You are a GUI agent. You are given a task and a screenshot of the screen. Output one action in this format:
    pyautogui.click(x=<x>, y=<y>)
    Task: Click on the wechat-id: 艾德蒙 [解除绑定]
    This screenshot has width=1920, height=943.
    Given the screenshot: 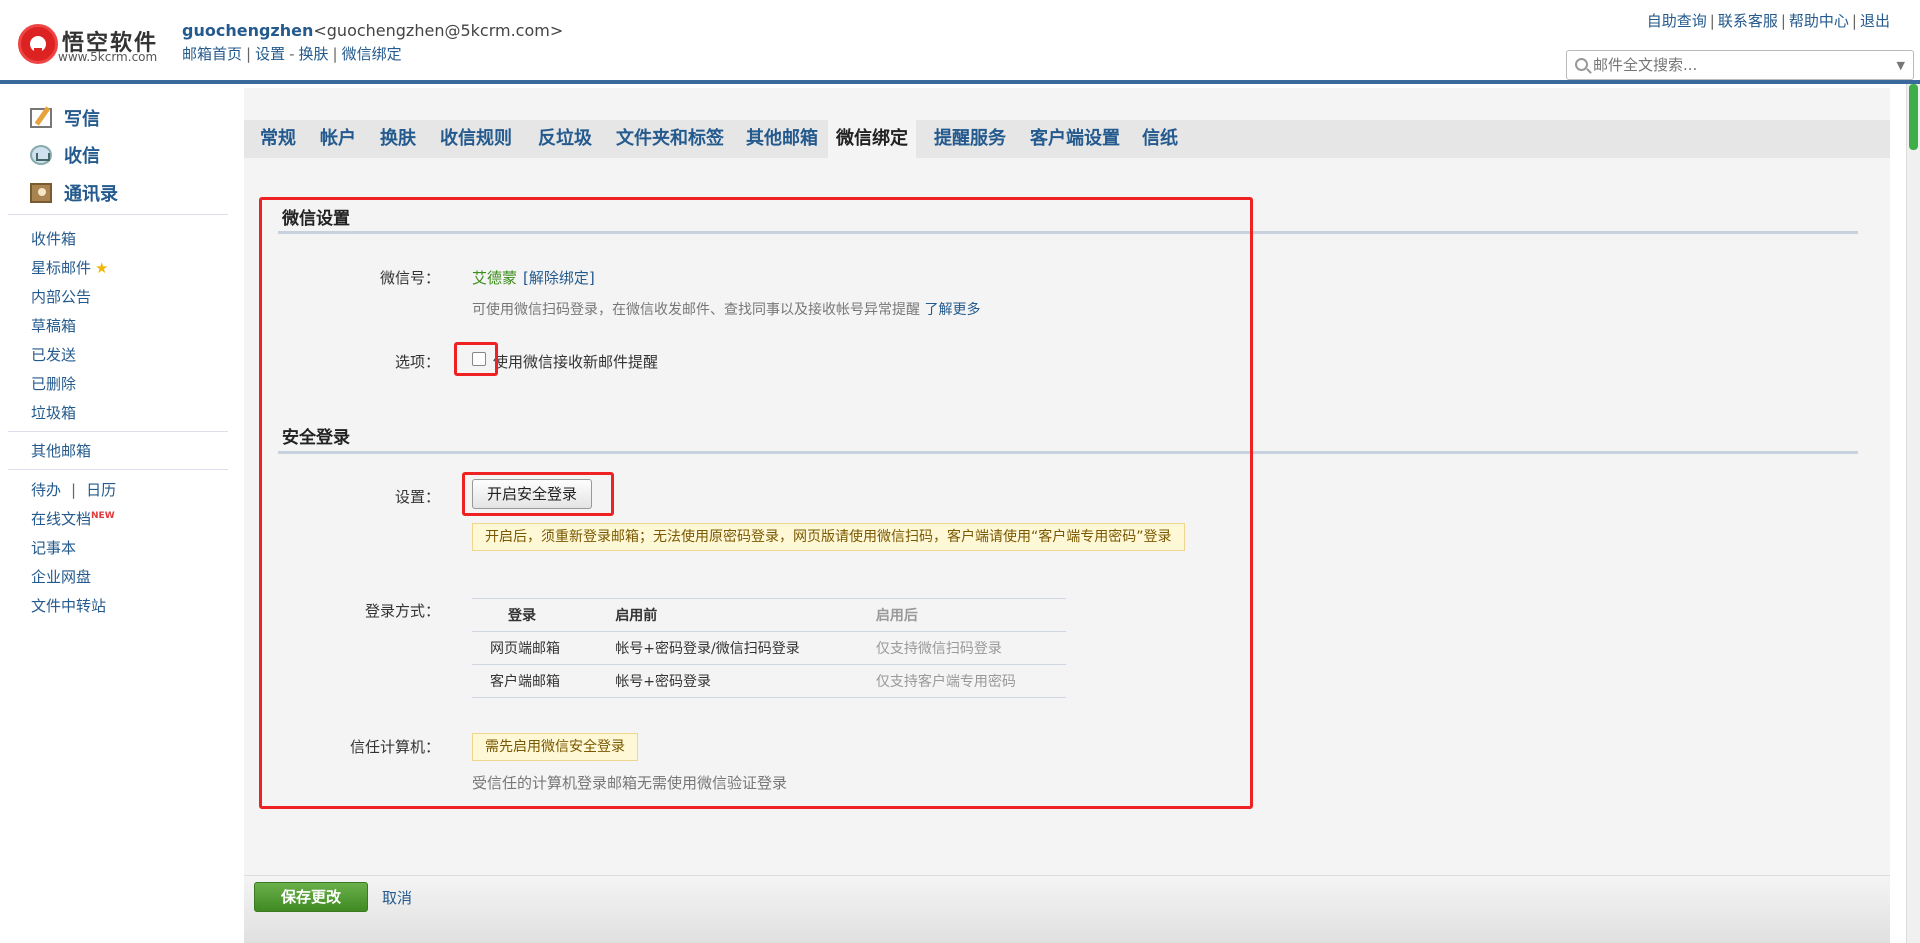 What is the action you would take?
    pyautogui.click(x=533, y=277)
    